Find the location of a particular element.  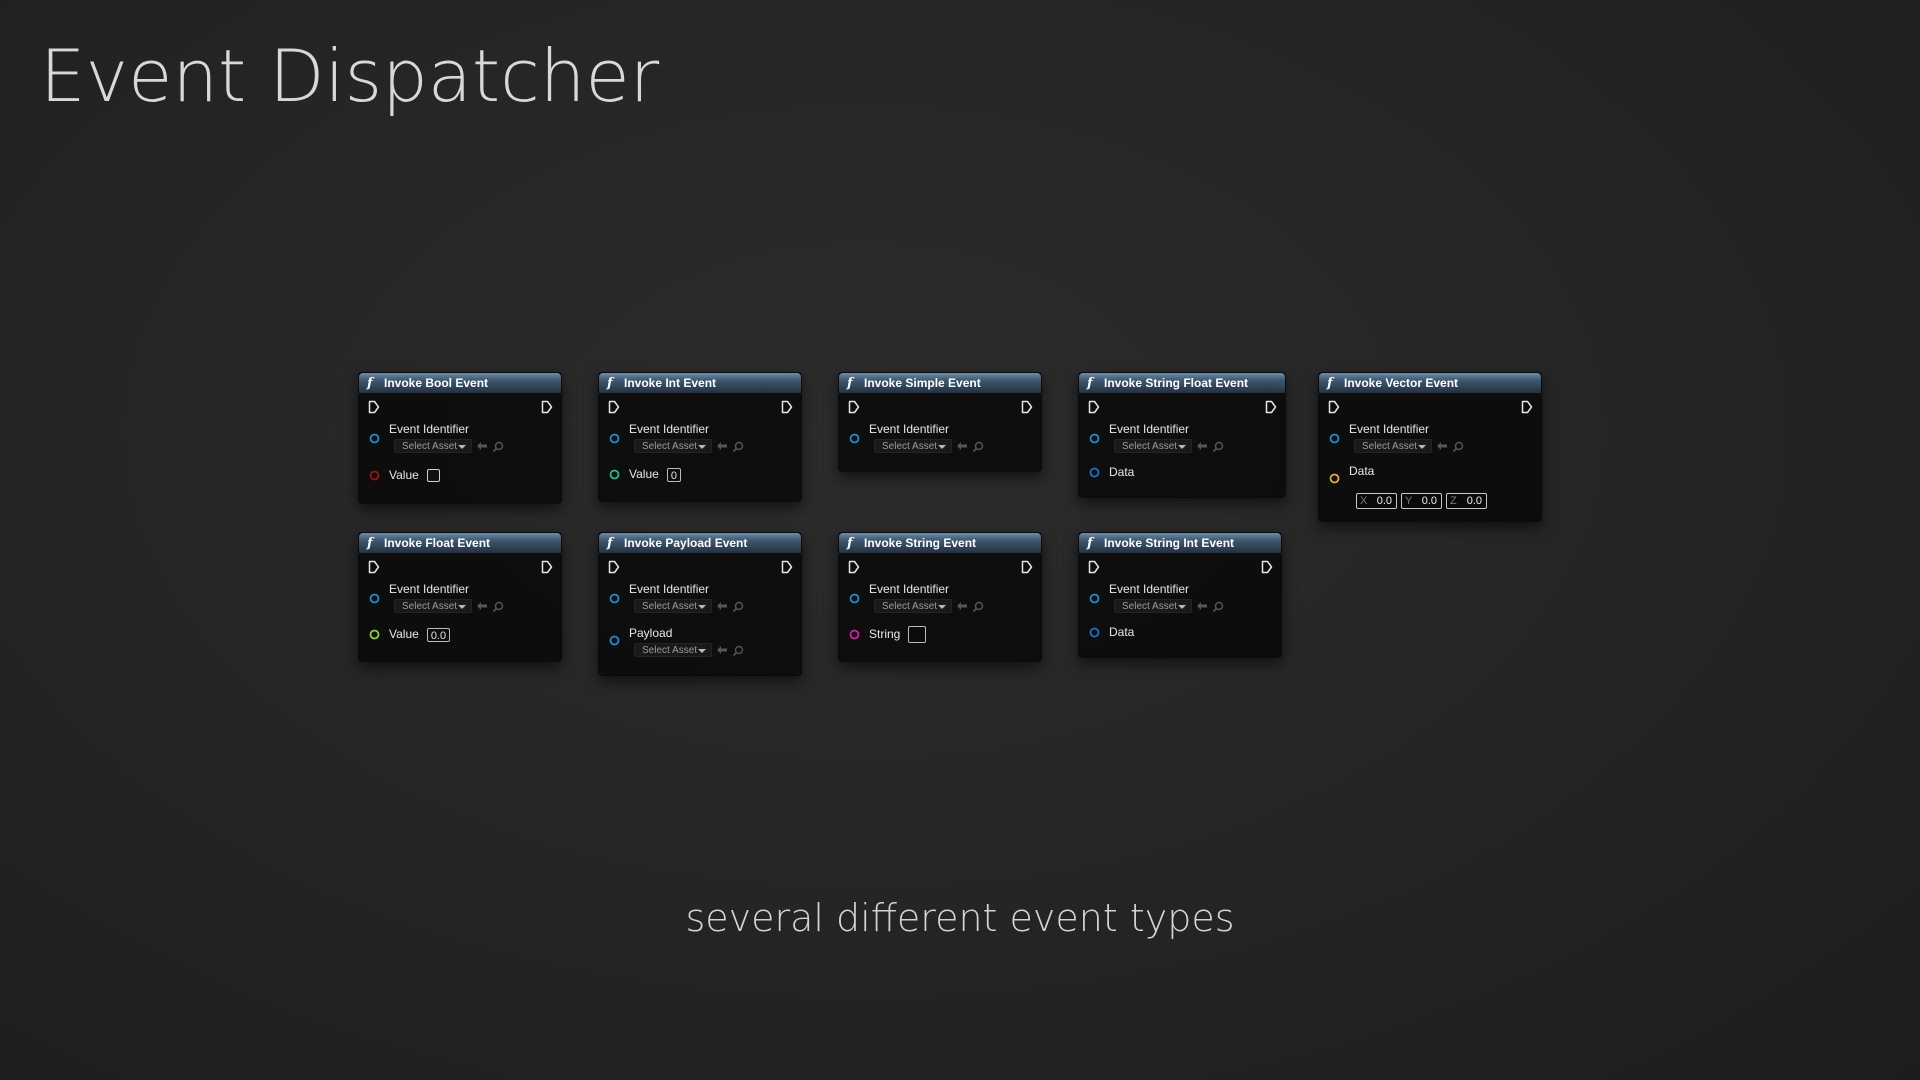

y-axis-label: Y is located at coordinates (1409, 501).